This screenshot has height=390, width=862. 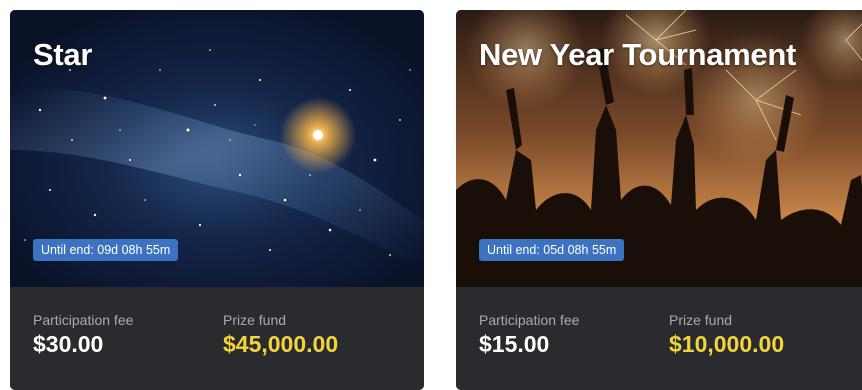 What do you see at coordinates (552, 250) in the screenshot?
I see `timer-badge: Until end: 05d 08h 55m` at bounding box center [552, 250].